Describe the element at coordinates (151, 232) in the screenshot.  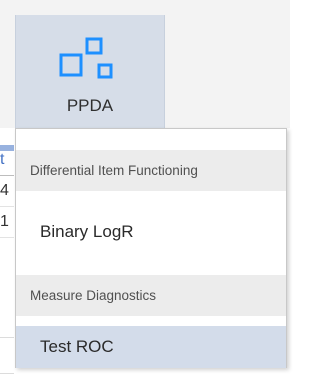
I see `menu-item-binary-logr: Binary LogR` at that location.